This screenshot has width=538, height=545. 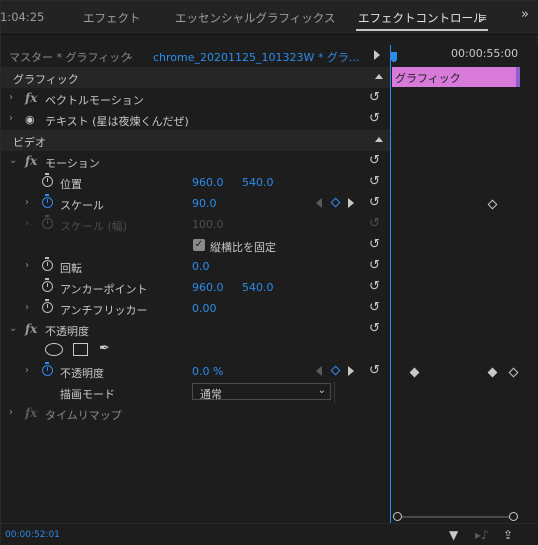 I want to click on current-timecode: 00:00:52:01, so click(x=32, y=535).